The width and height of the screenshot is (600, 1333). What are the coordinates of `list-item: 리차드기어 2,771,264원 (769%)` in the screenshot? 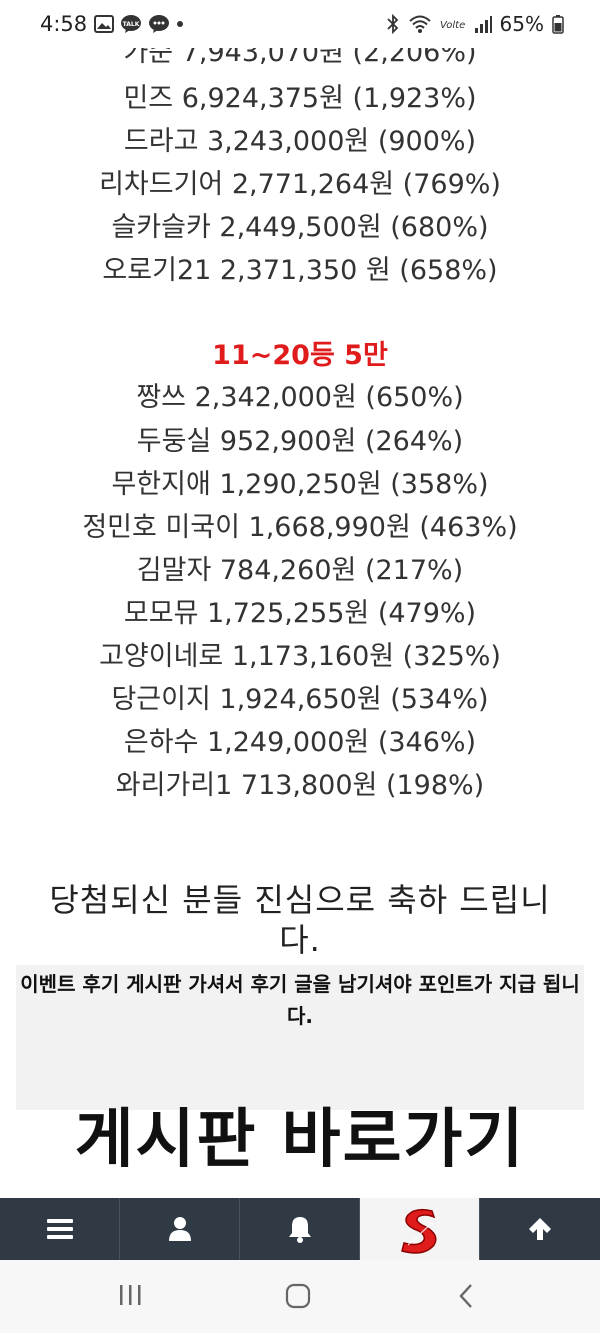 It's located at (300, 184).